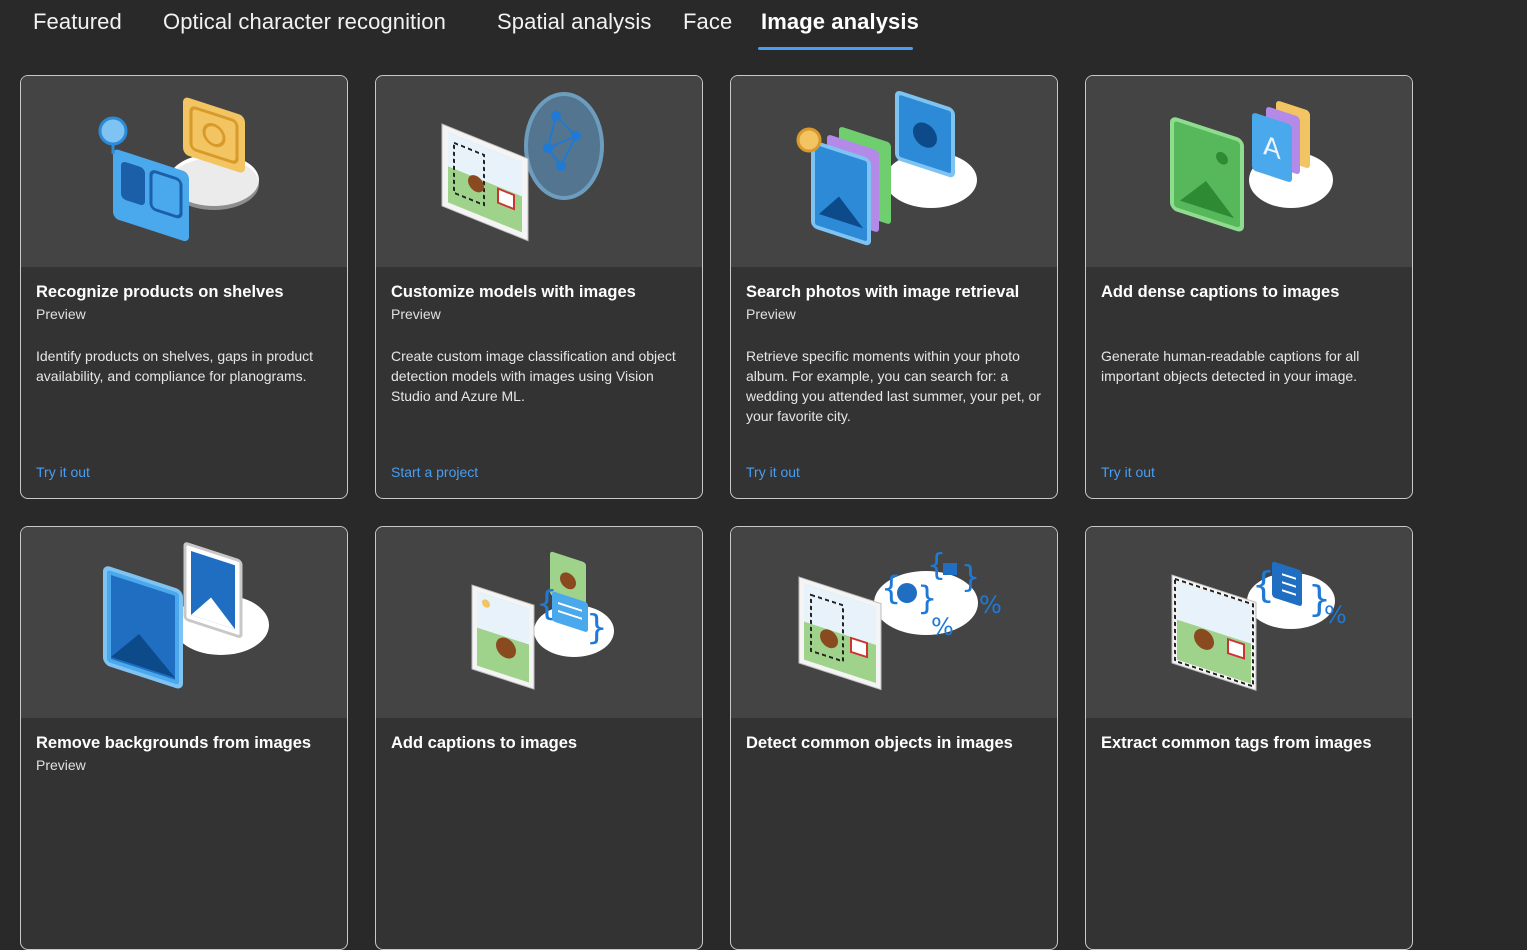  I want to click on remove-background-illustration, so click(184, 622).